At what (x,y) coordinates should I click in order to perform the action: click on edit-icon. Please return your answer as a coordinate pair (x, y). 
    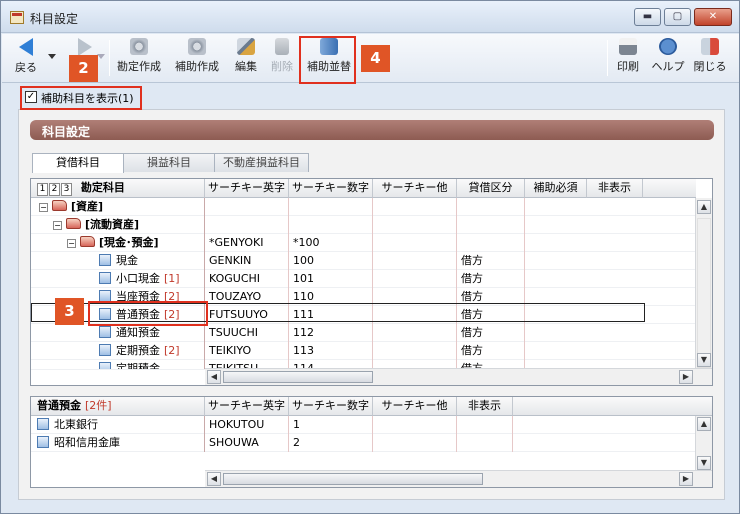
    Looking at the image, I should click on (246, 46).